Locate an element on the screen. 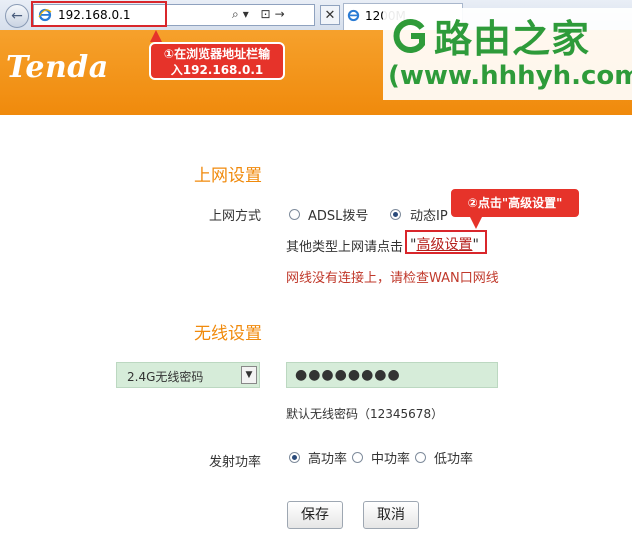  power-low-radio is located at coordinates (420, 457).